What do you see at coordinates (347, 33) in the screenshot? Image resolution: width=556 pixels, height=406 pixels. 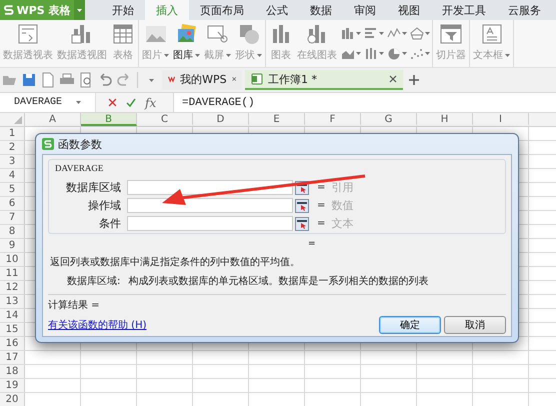 I see `column-chart-icon` at bounding box center [347, 33].